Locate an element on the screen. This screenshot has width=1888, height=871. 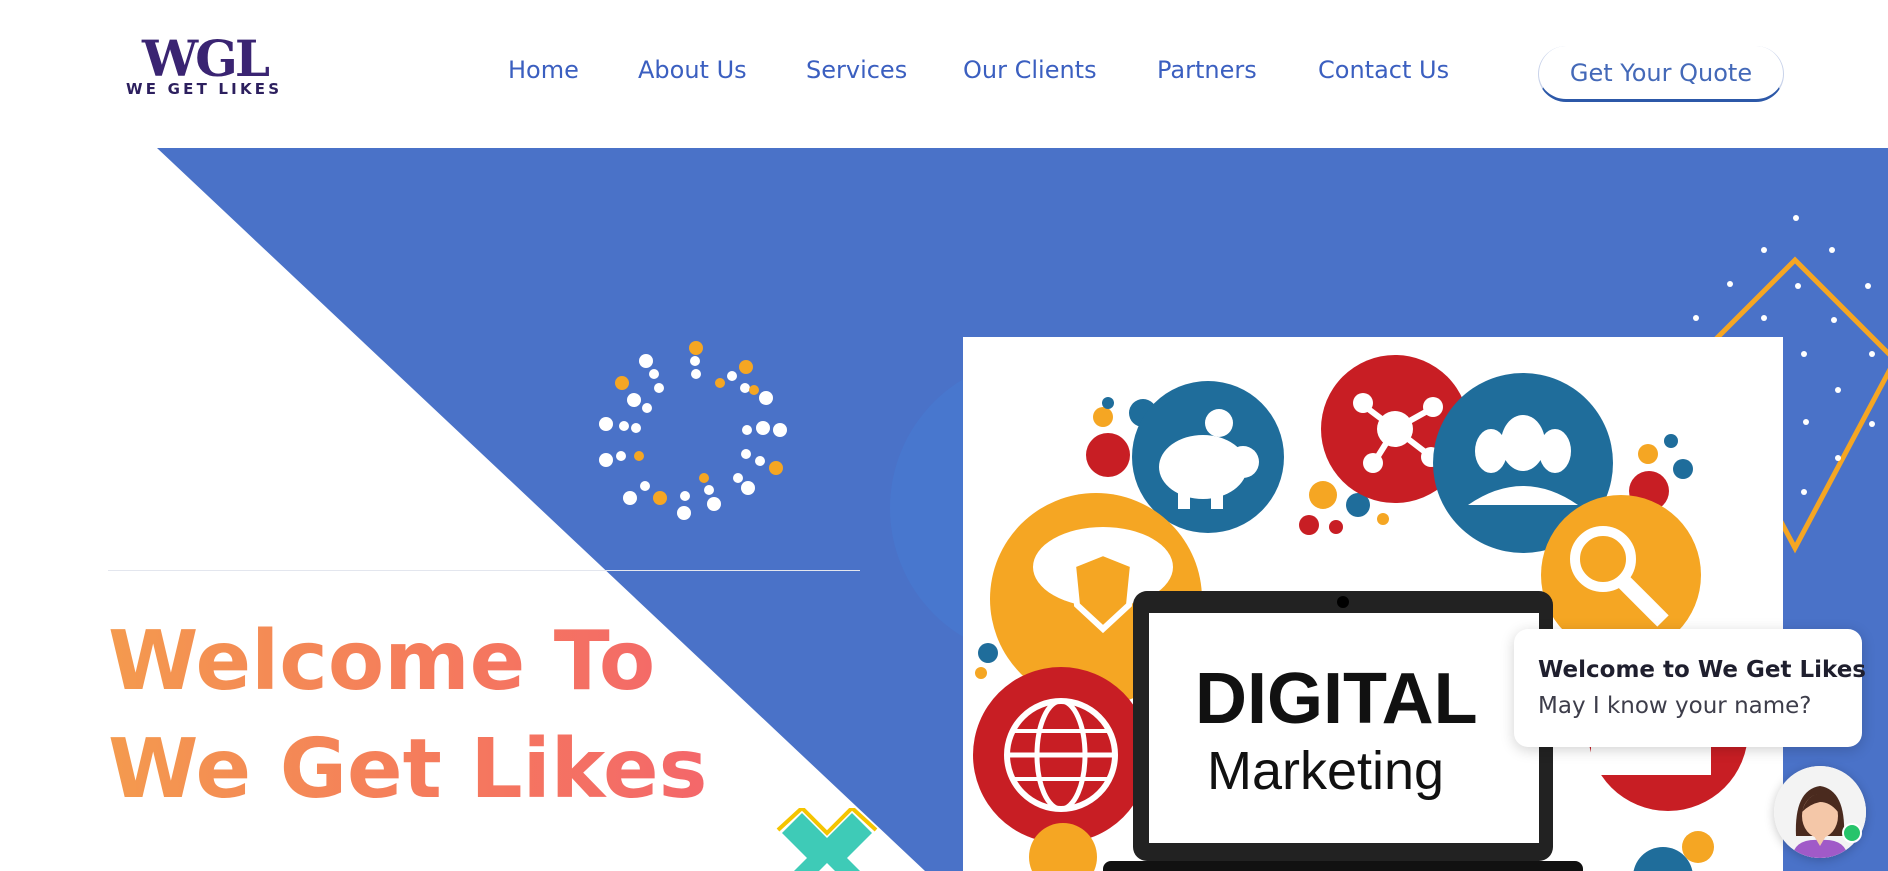
hero-divider is located at coordinates (484, 570).